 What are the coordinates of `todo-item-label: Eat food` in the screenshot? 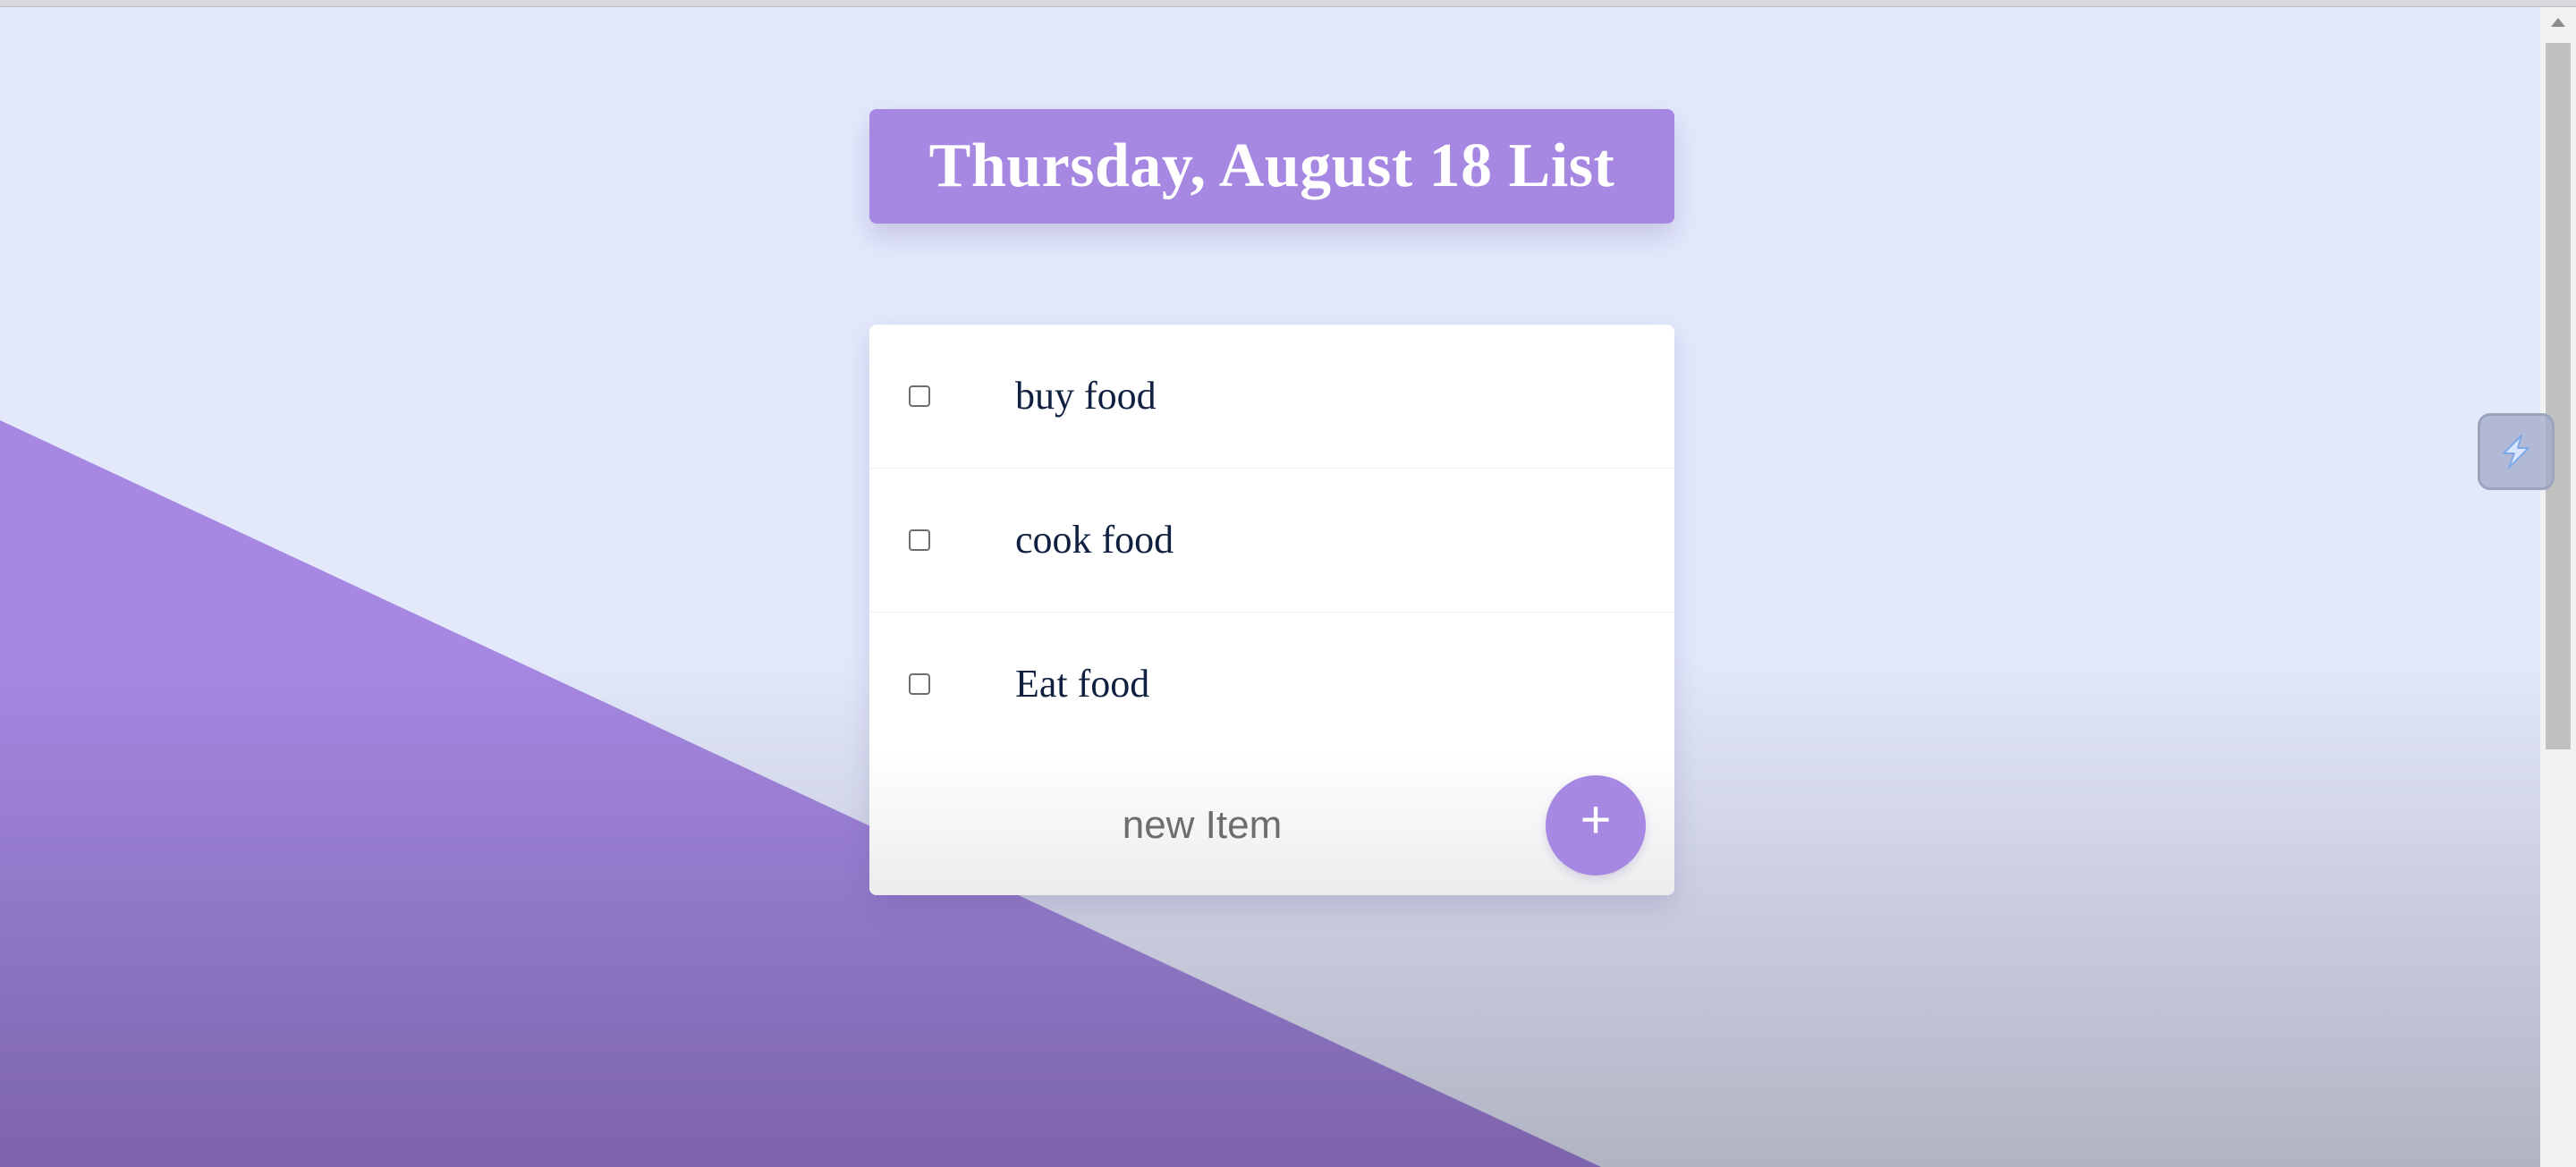 It's located at (1082, 684).